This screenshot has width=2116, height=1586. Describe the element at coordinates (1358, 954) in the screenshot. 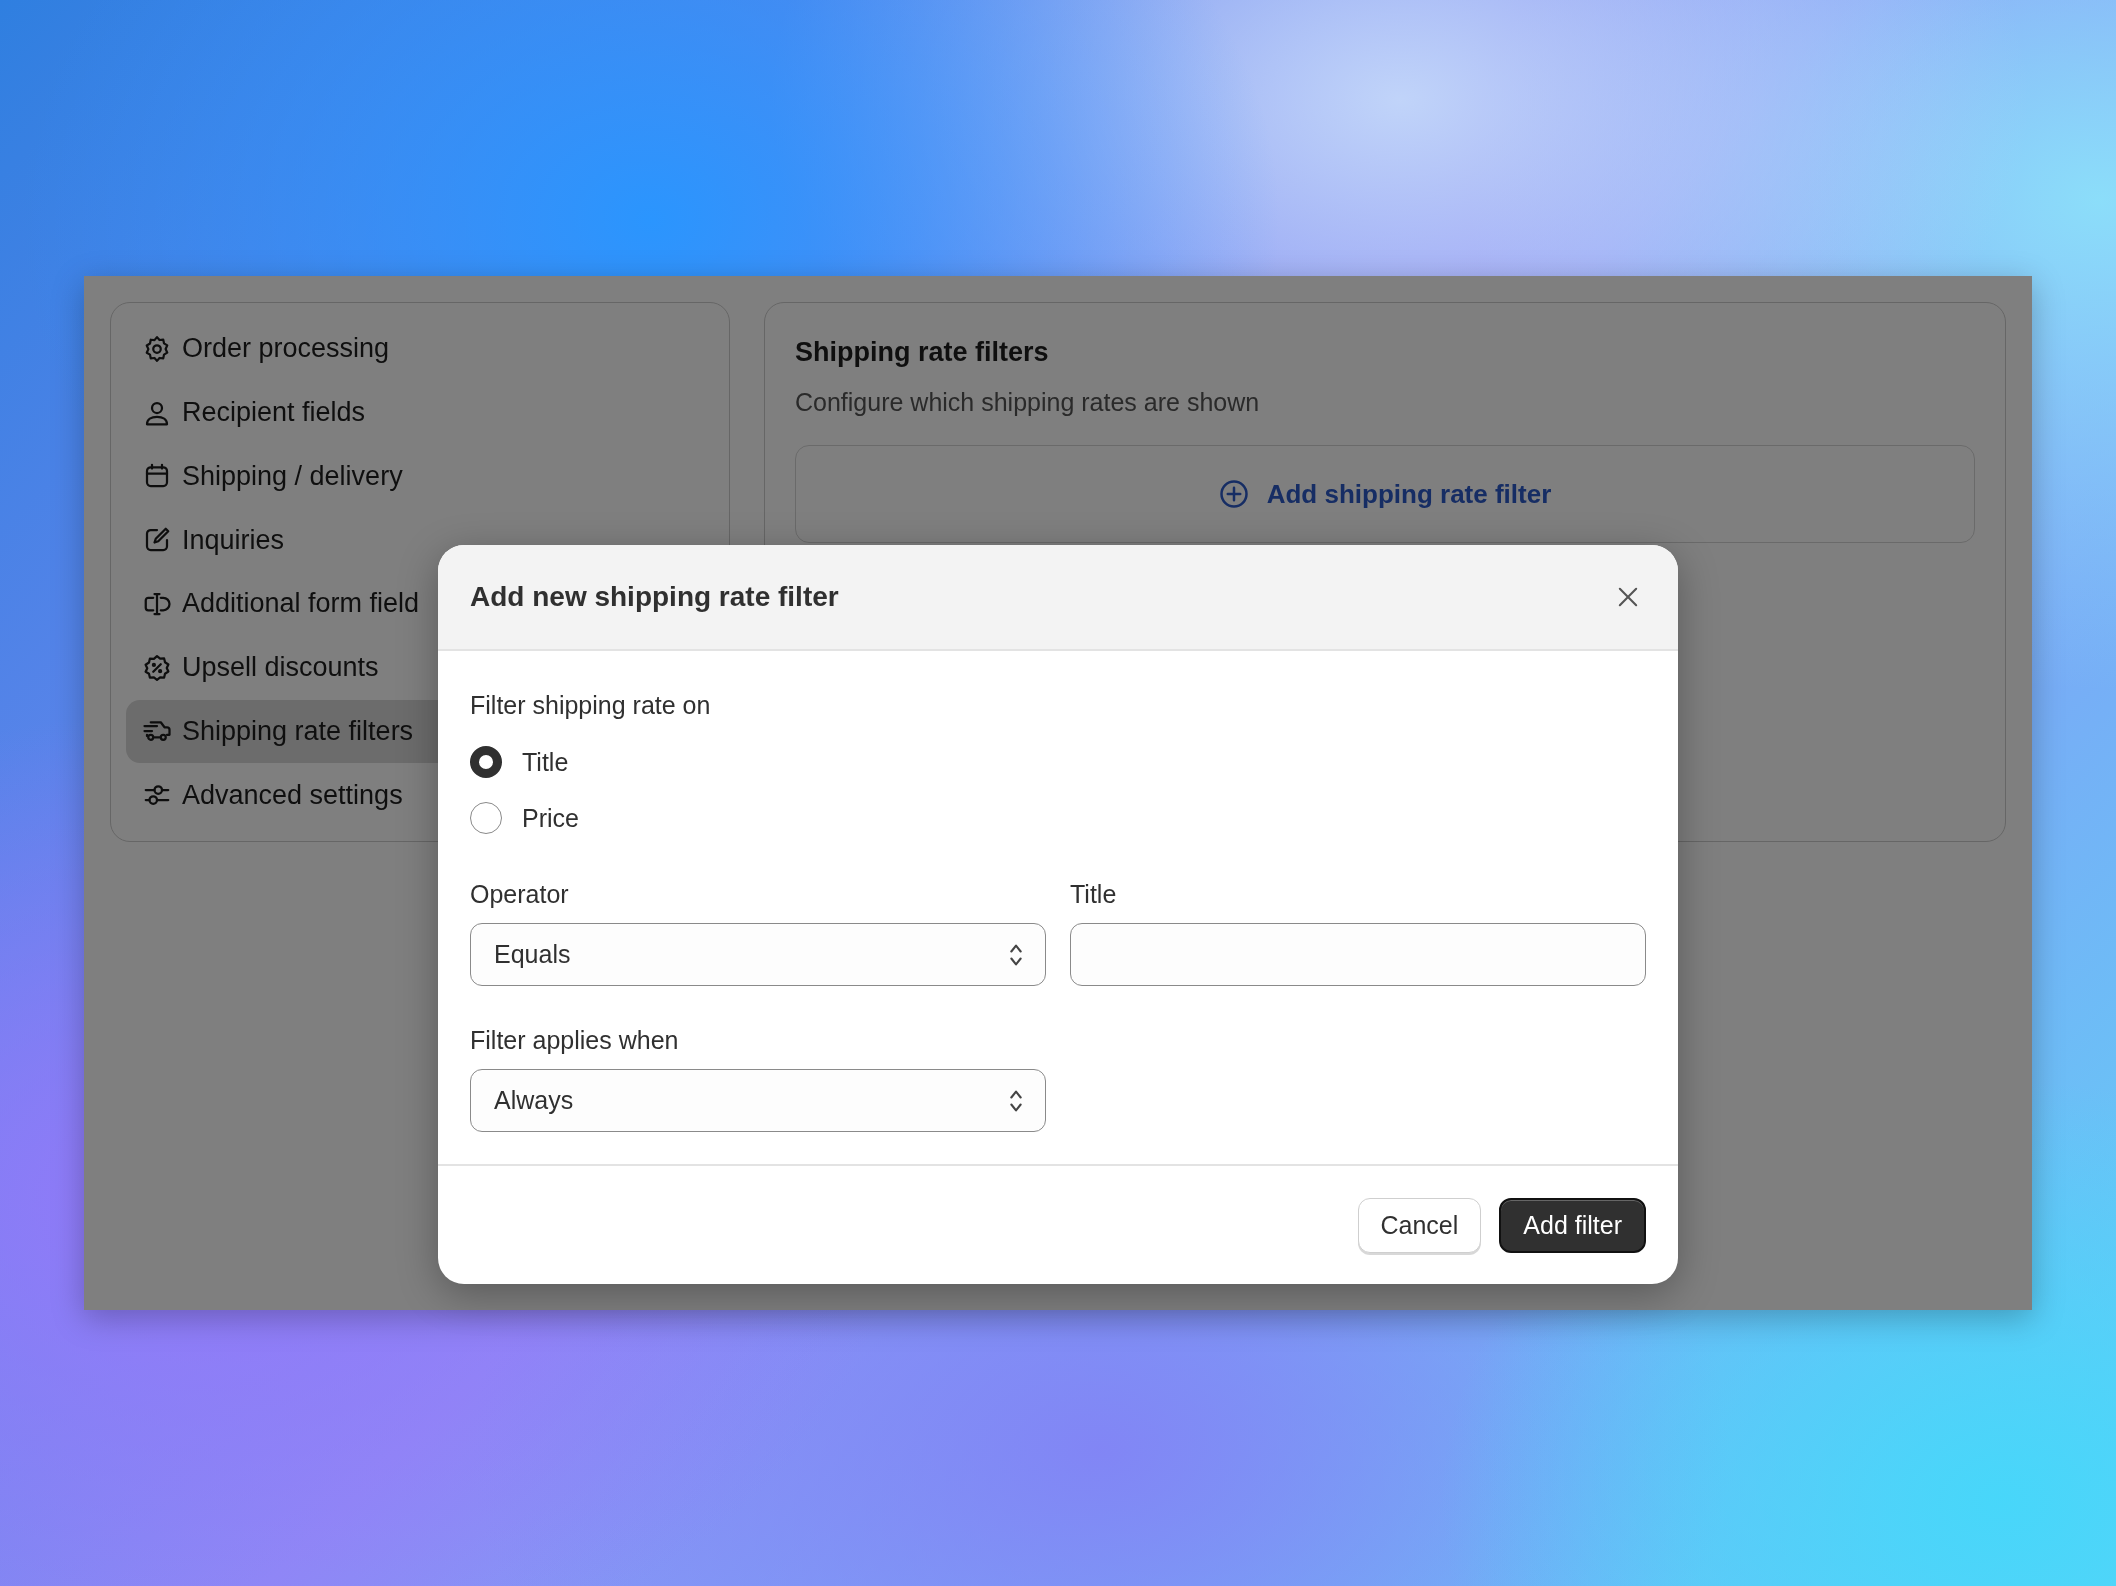

I see `title-input-field` at that location.